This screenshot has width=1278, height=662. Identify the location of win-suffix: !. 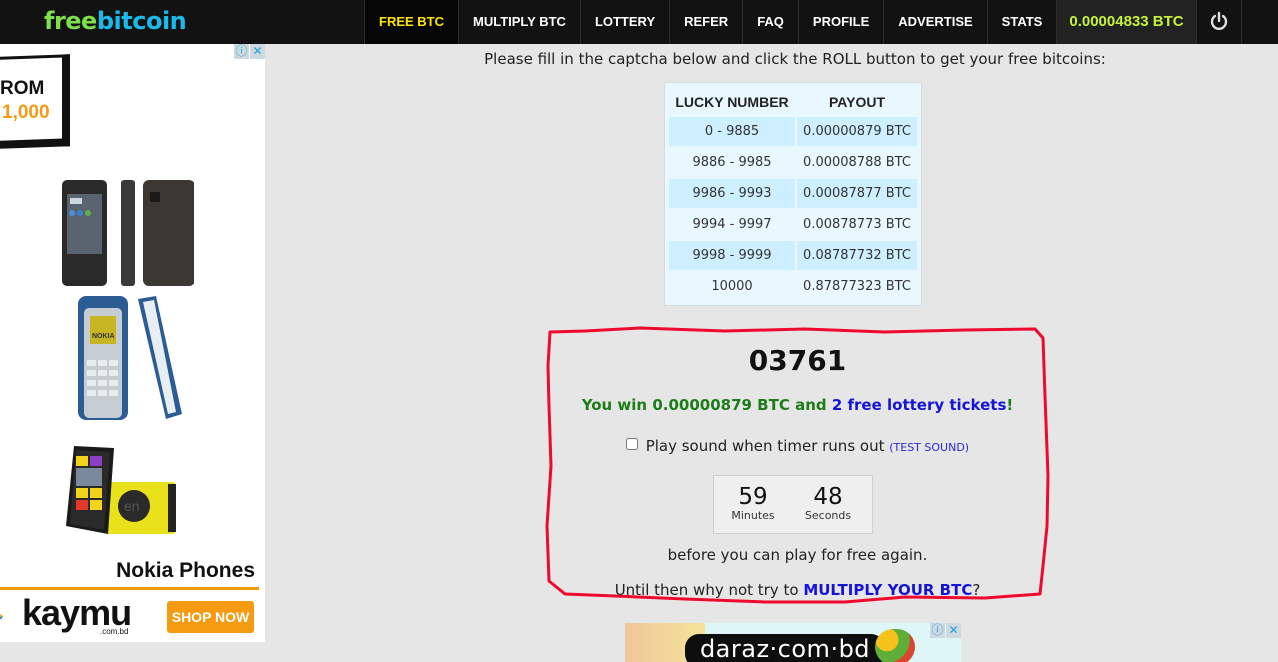
(1010, 405).